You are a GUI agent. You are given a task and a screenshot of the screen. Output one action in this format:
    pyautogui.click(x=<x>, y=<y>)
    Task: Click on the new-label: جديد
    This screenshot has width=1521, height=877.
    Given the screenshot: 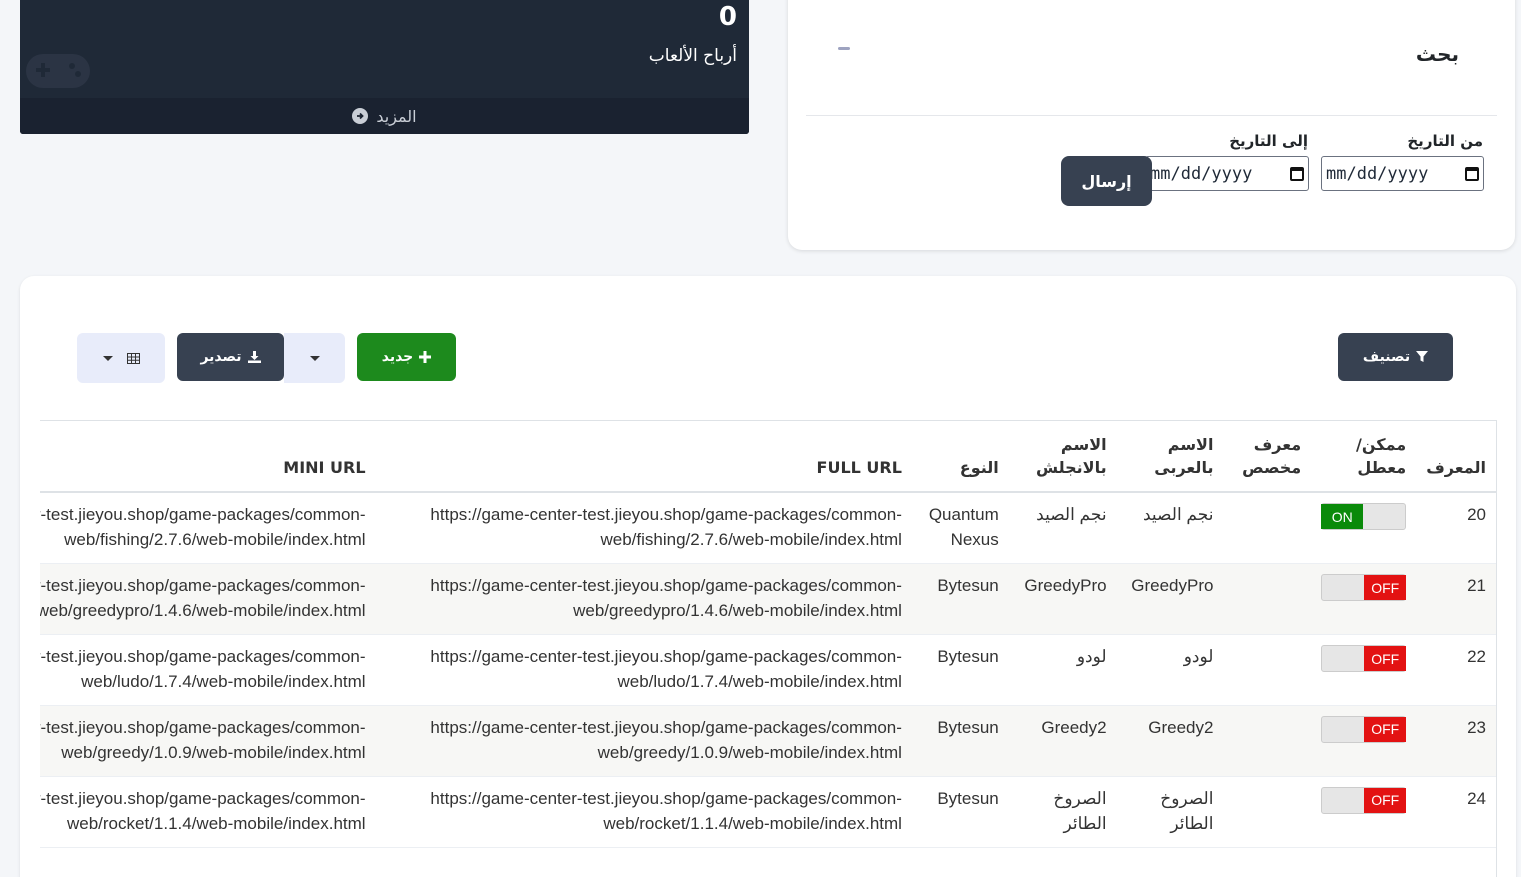 What is the action you would take?
    pyautogui.click(x=397, y=357)
    